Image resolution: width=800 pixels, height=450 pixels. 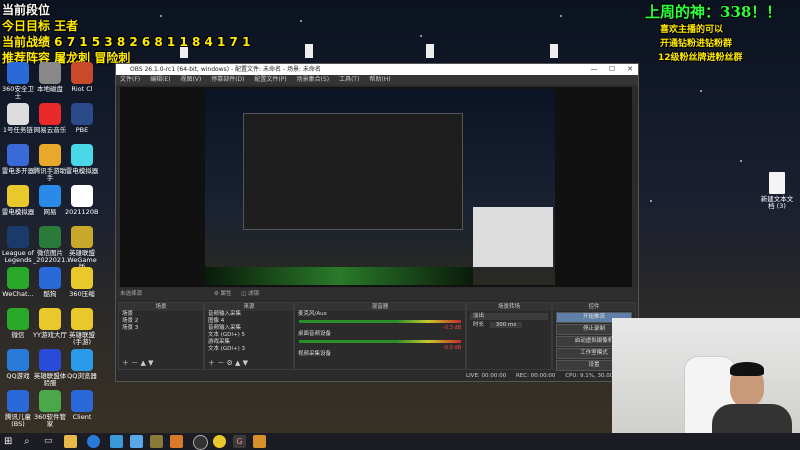 I want to click on source-item: 文本 (GDI+) 5, so click(x=249, y=335).